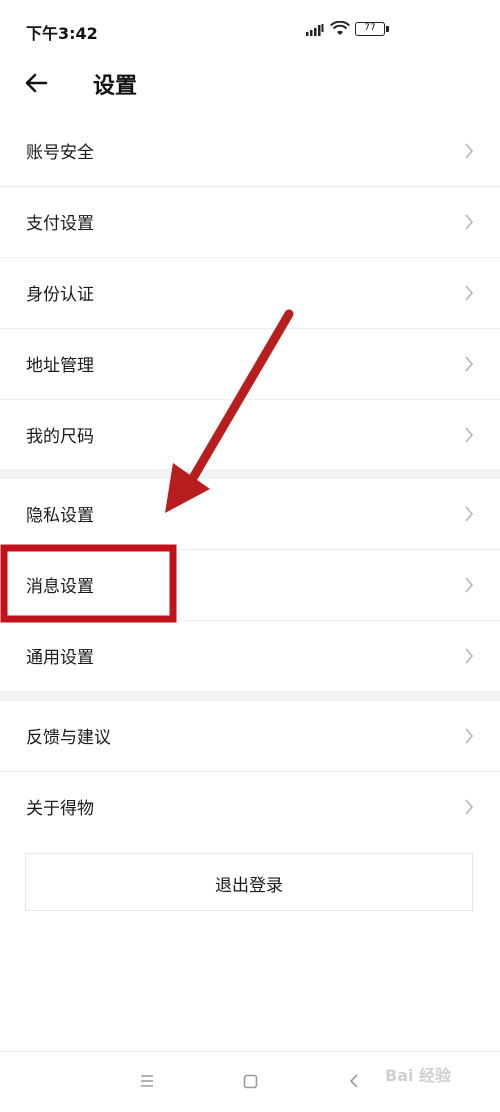  I want to click on settings-item-label: 我的尺码, so click(60, 437).